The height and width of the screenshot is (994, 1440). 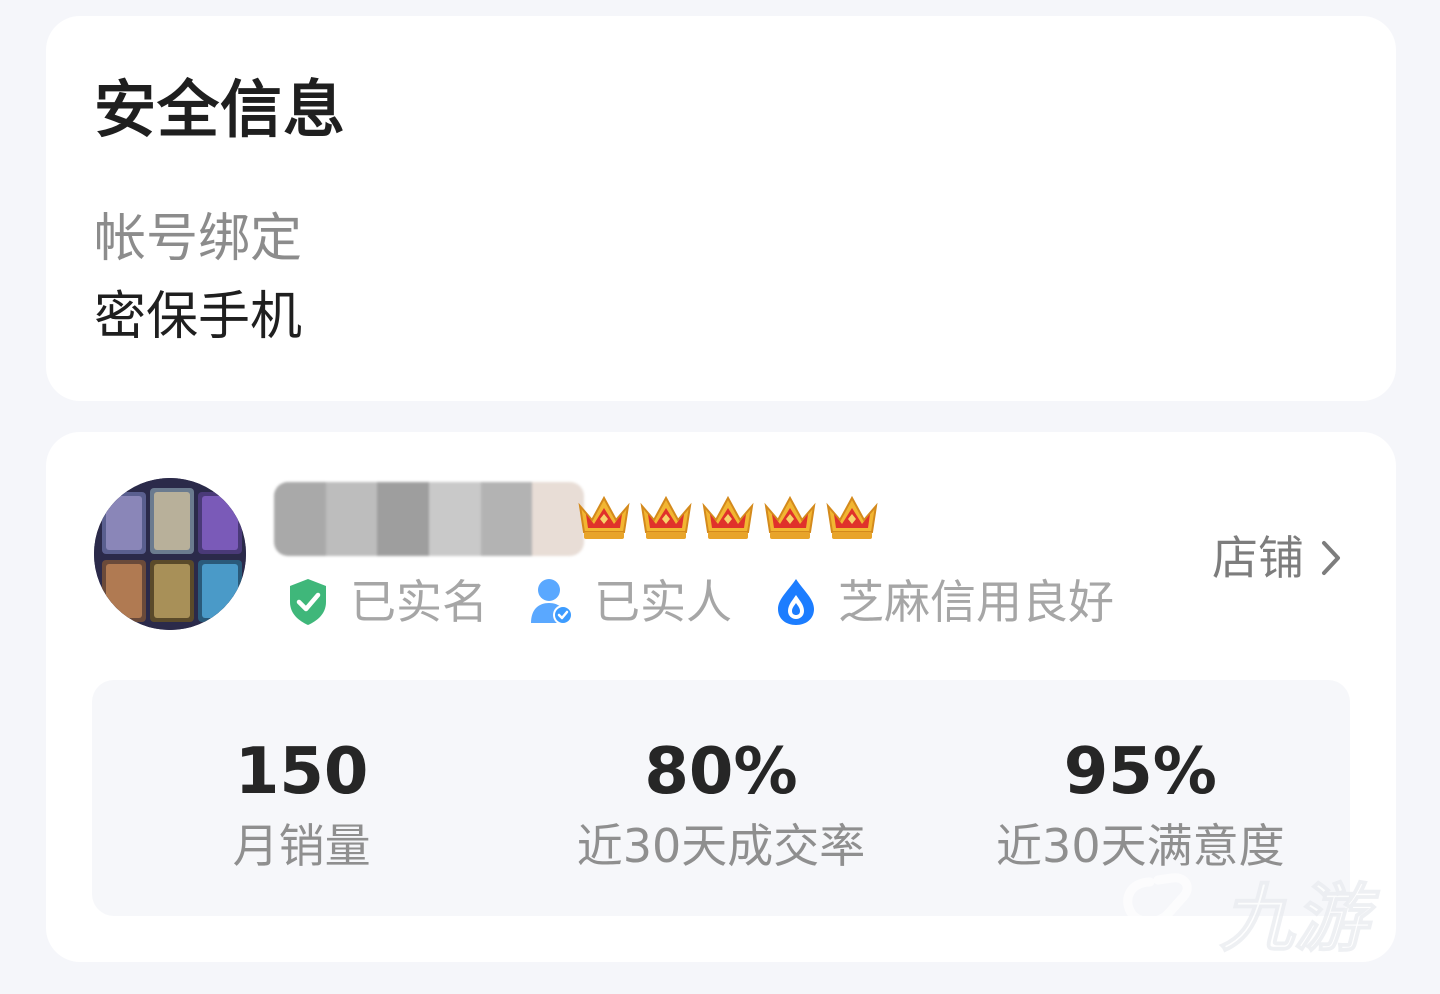 What do you see at coordinates (429, 519) in the screenshot?
I see `seller-name-masked` at bounding box center [429, 519].